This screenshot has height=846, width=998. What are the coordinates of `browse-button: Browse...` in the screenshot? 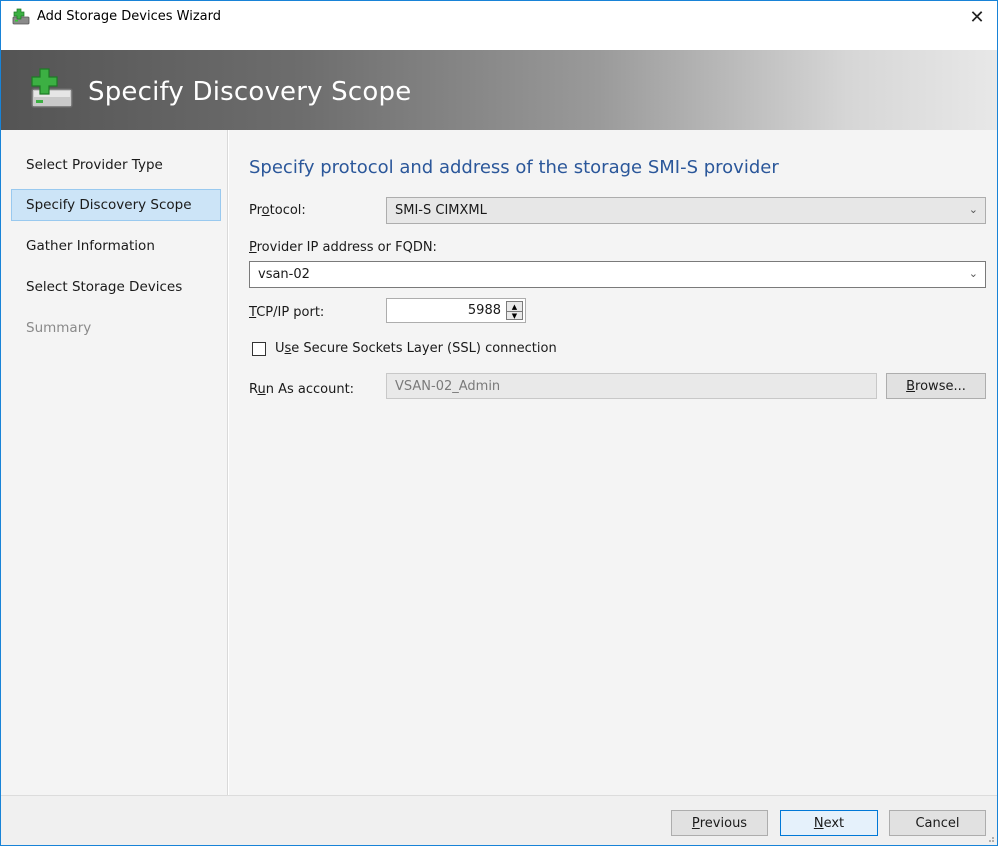 It's located at (936, 386).